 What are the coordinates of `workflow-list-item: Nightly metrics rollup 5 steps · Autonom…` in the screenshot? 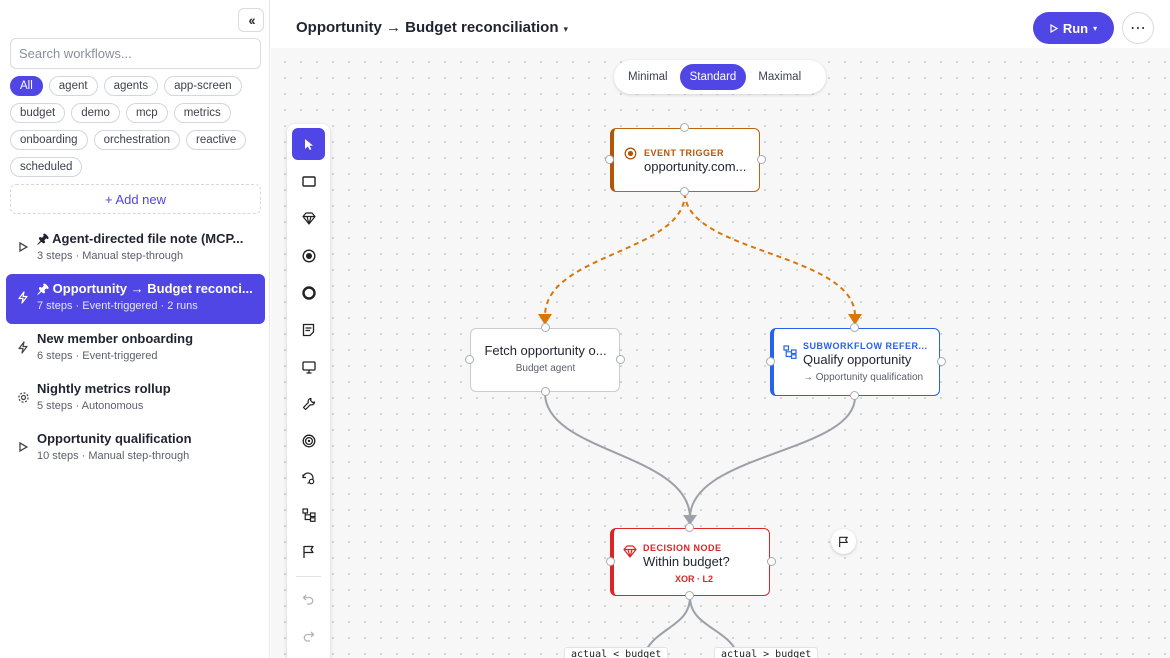 It's located at (135, 399).